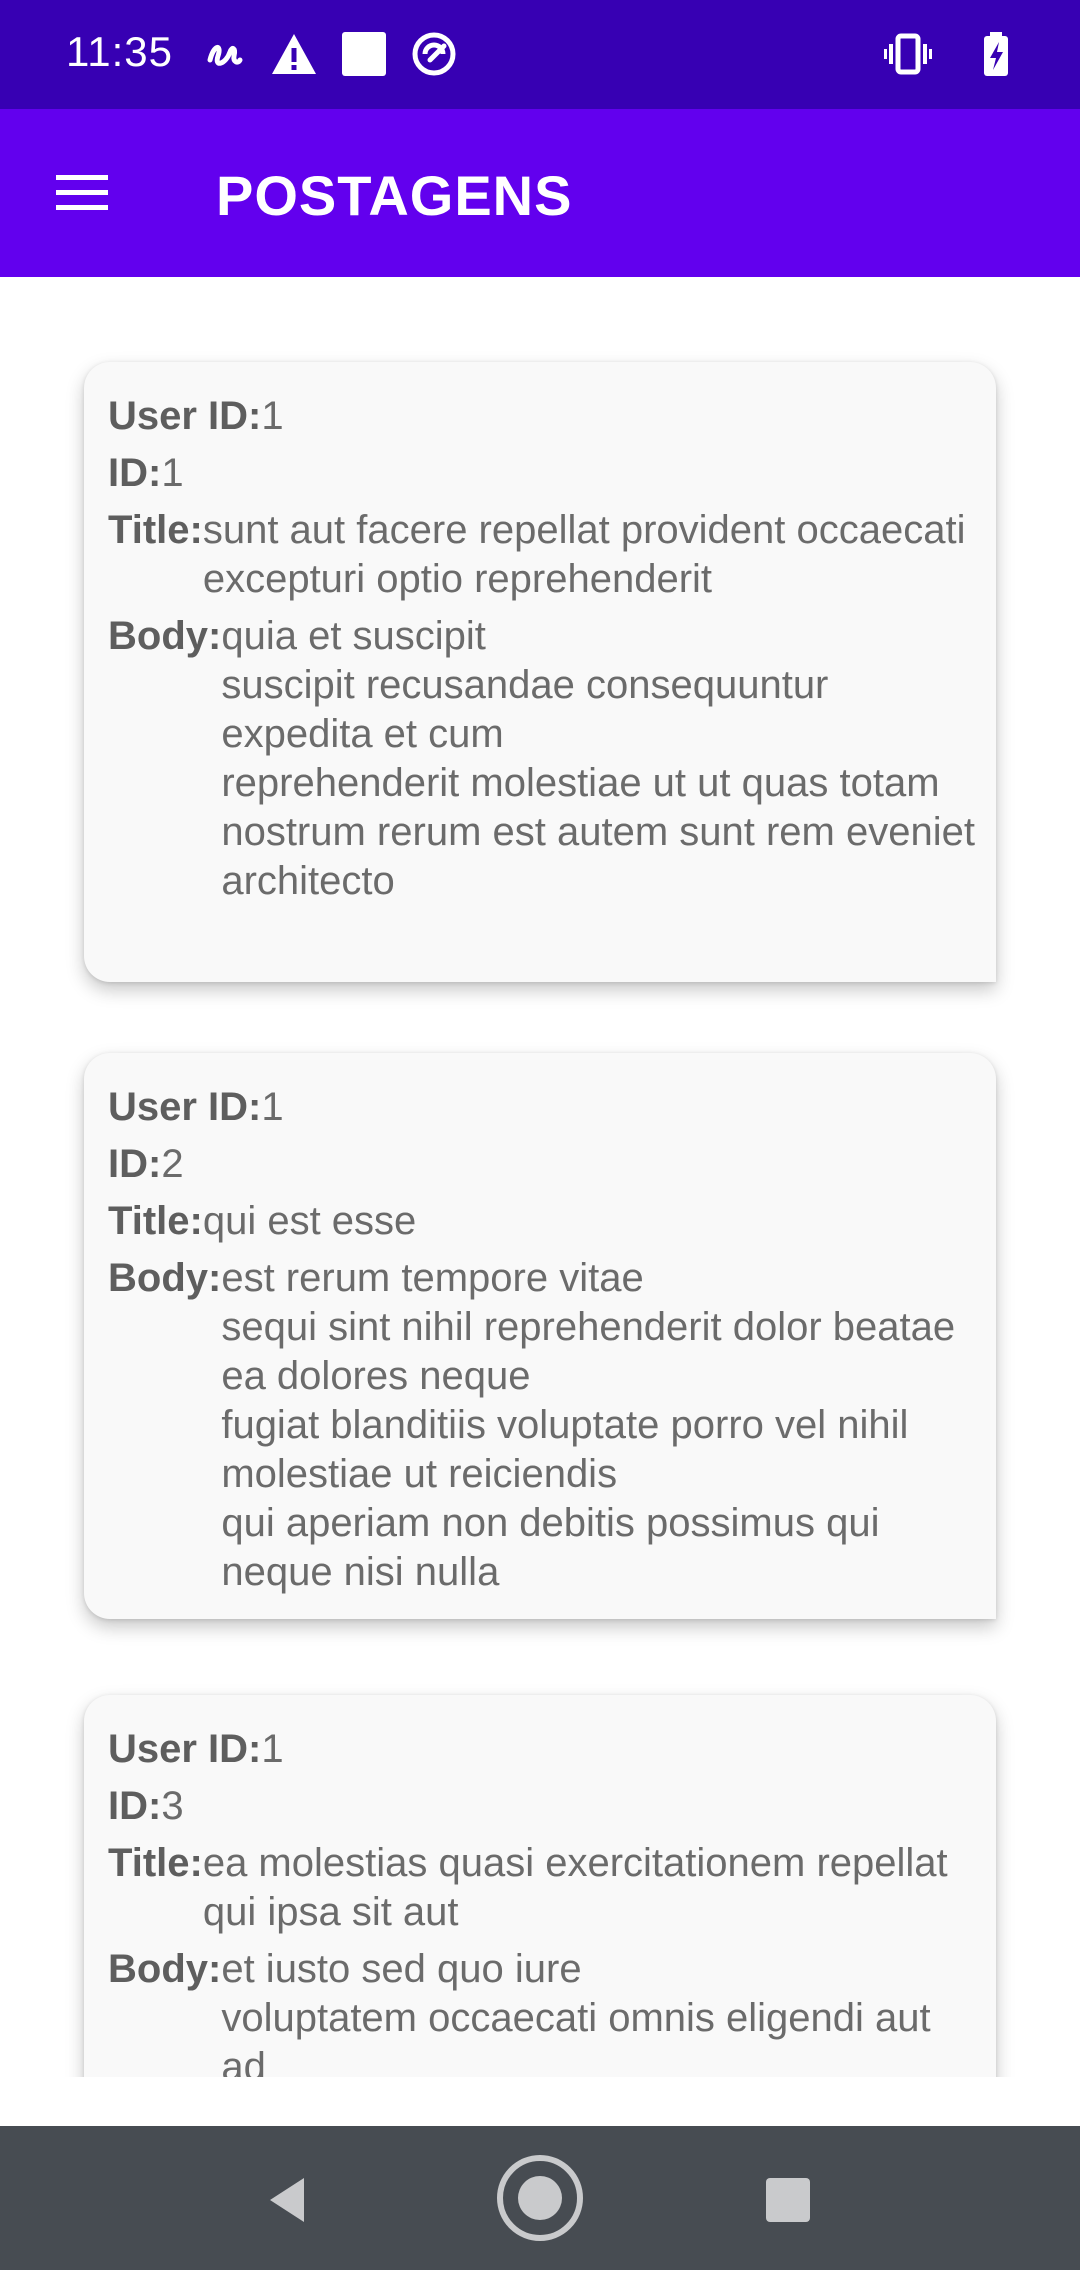  Describe the element at coordinates (329, 54) in the screenshot. I see `status-icons-left` at that location.